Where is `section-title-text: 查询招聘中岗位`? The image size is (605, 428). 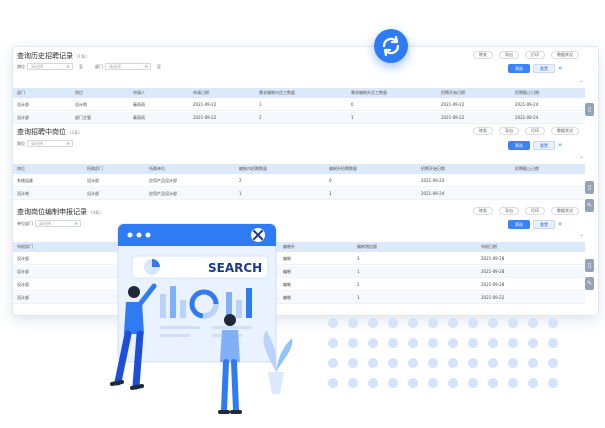 section-title-text: 查询招聘中岗位 is located at coordinates (41, 132).